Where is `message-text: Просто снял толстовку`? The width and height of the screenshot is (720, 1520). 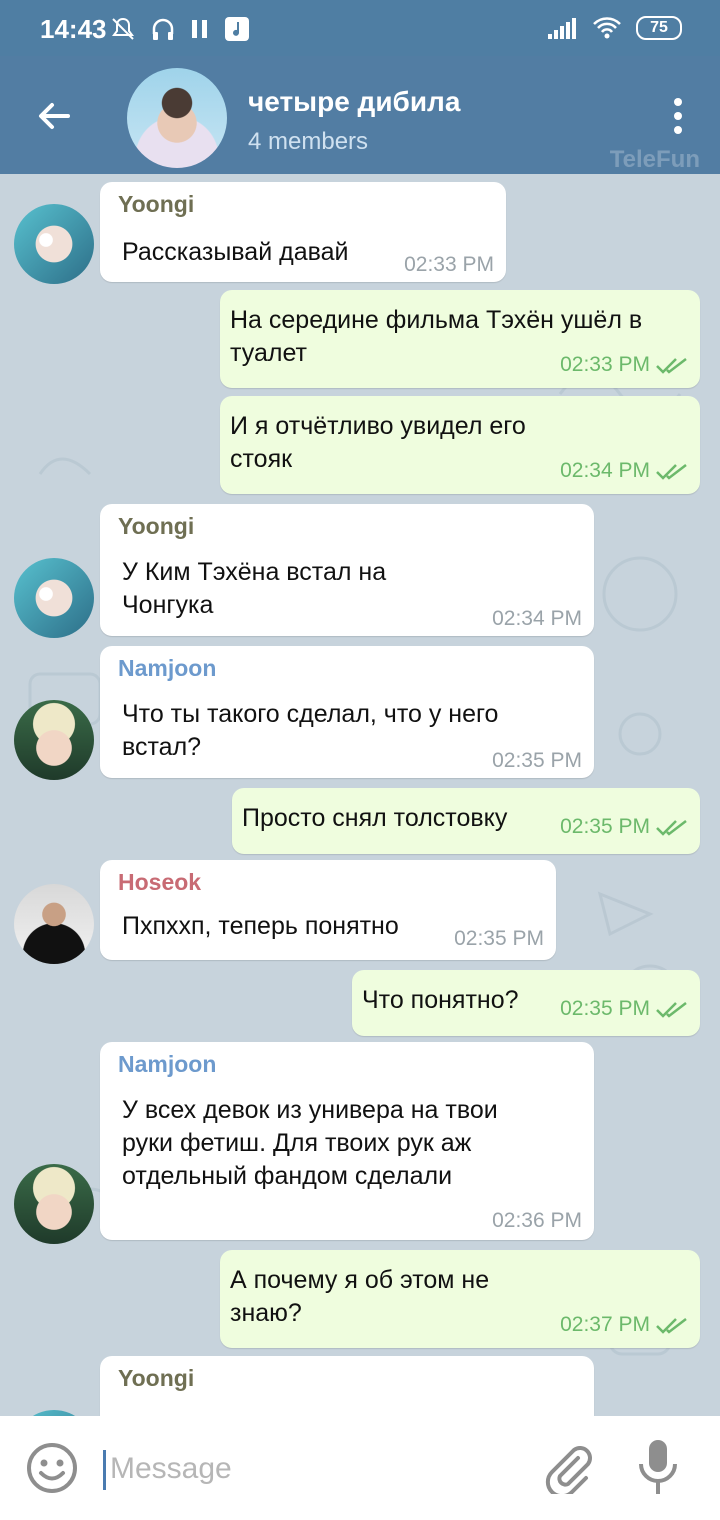 message-text: Просто снял толстовку is located at coordinates (375, 818).